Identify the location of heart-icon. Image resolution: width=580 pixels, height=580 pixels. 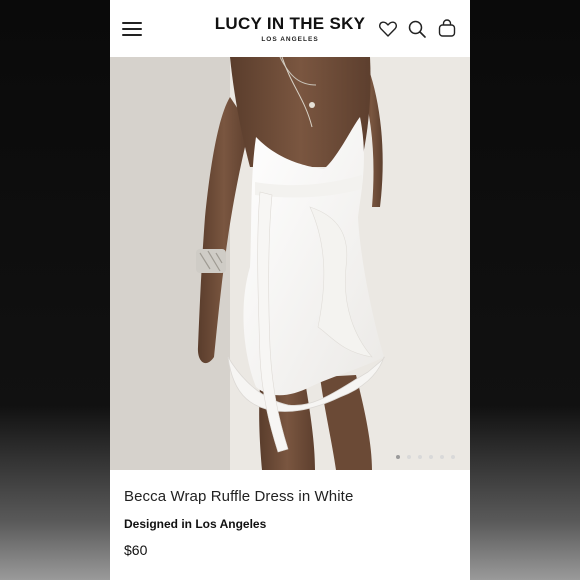
(388, 29).